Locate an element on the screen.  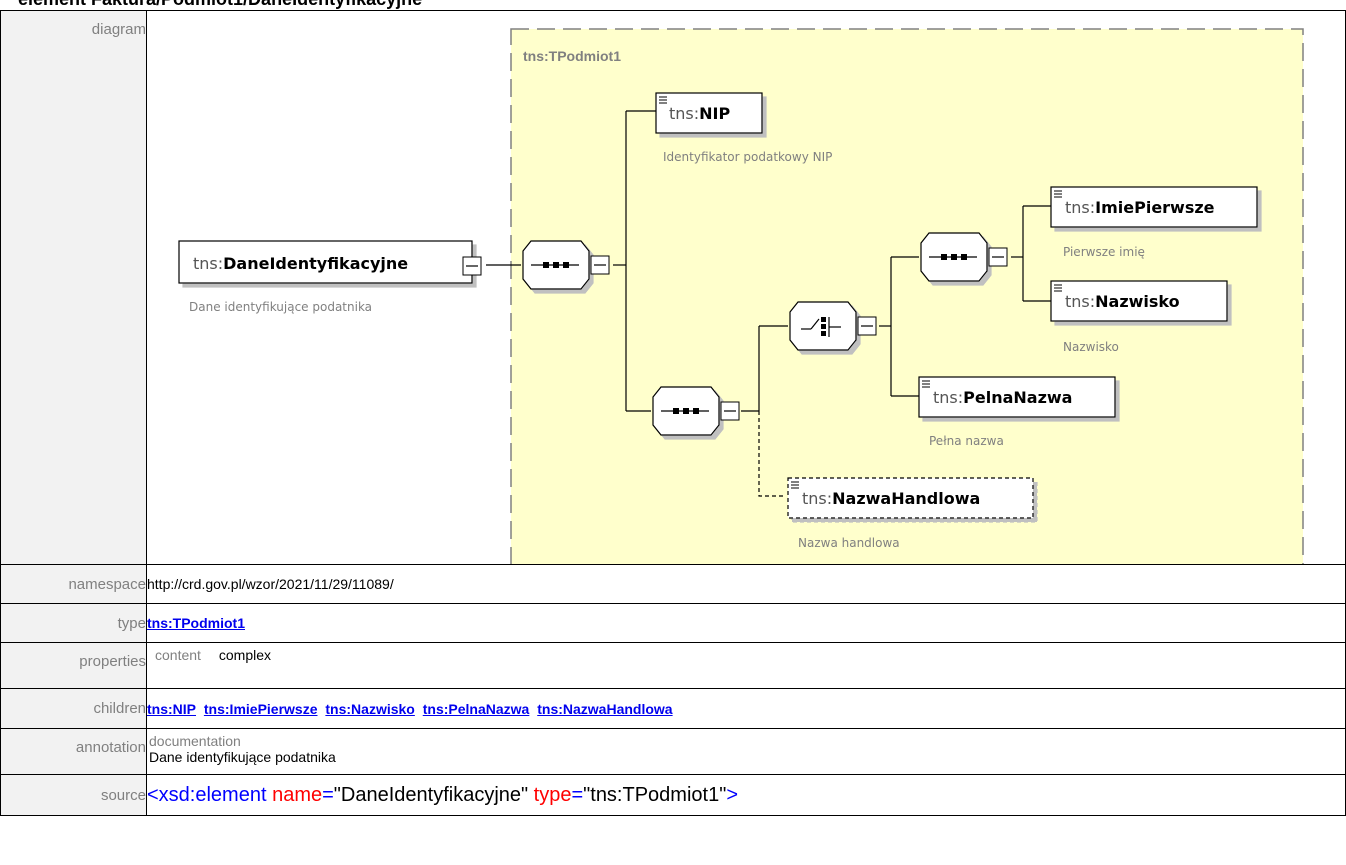
child-link-nazwisko: tns:Nazwisko is located at coordinates (369, 709).